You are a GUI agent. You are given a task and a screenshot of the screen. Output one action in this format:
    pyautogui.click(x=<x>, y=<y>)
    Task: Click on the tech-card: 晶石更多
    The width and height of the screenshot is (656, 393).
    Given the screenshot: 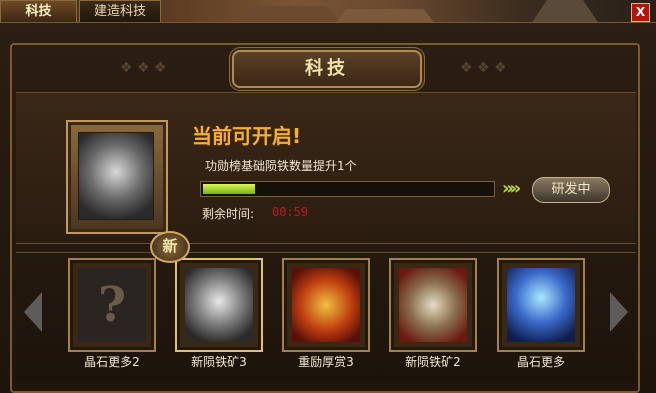 What is the action you would take?
    pyautogui.click(x=541, y=317)
    